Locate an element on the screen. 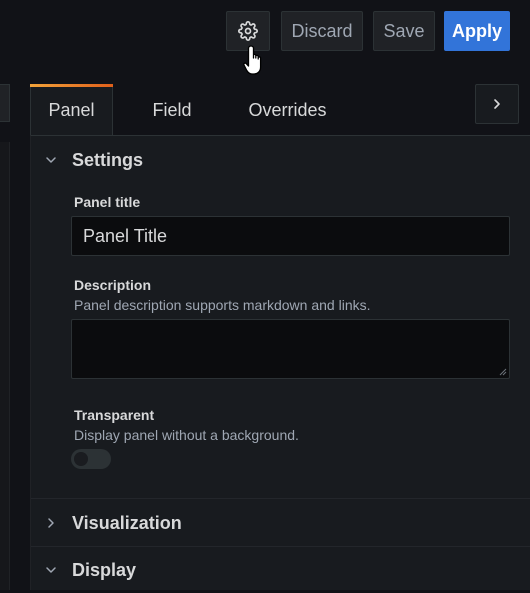 Image resolution: width=530 pixels, height=593 pixels. save-button: Save is located at coordinates (404, 31).